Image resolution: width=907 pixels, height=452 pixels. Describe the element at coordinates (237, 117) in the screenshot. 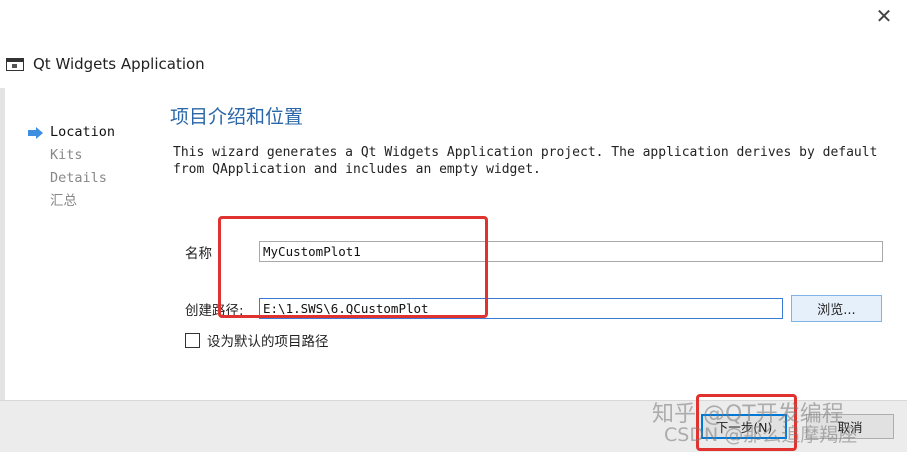

I see `page-title: 项目介绍和位置` at that location.